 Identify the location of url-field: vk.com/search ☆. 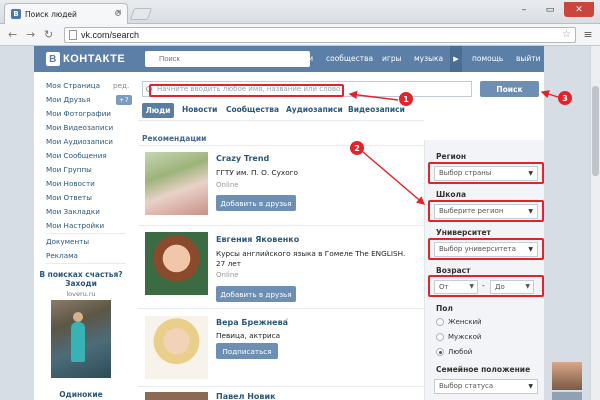
(320, 35).